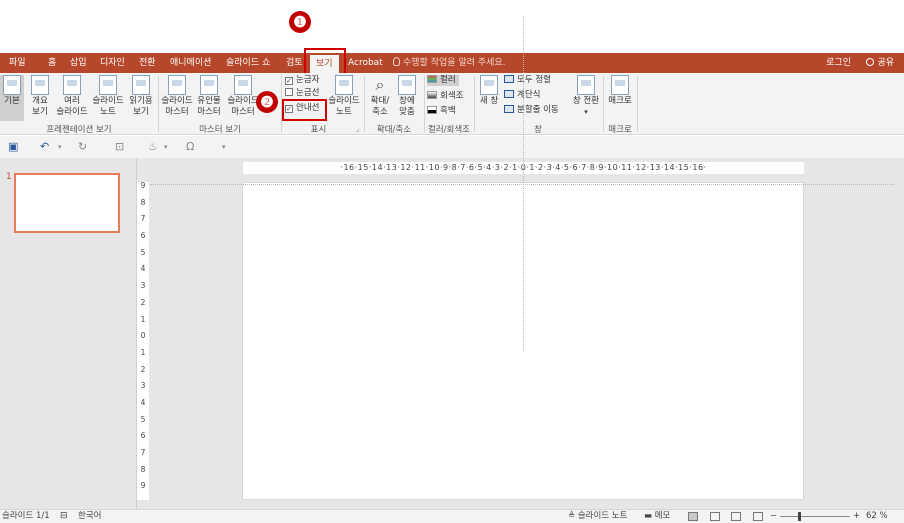 This screenshot has width=904, height=523. What do you see at coordinates (432, 110) in the screenshot?
I see `bw-swatch-icon` at bounding box center [432, 110].